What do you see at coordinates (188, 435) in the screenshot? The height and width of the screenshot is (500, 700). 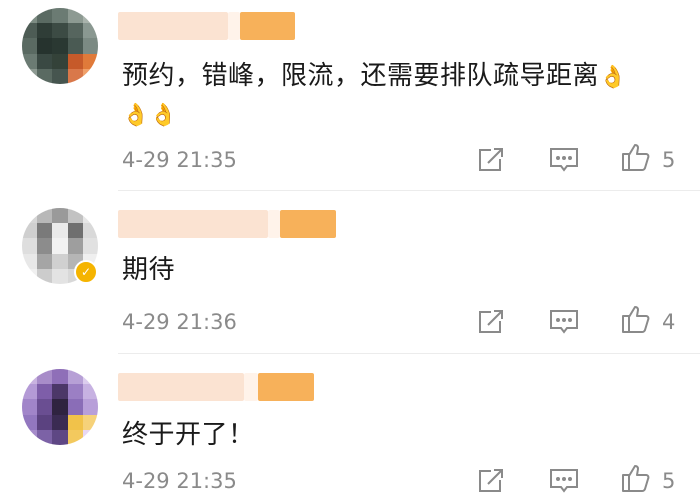 I see `comment-text: 终于开了！` at bounding box center [188, 435].